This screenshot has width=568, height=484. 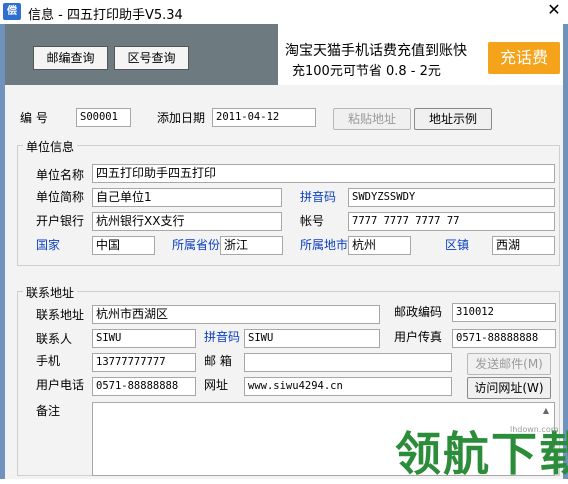 What do you see at coordinates (187, 197) in the screenshot?
I see `unit-short-field: 自己单位1` at bounding box center [187, 197].